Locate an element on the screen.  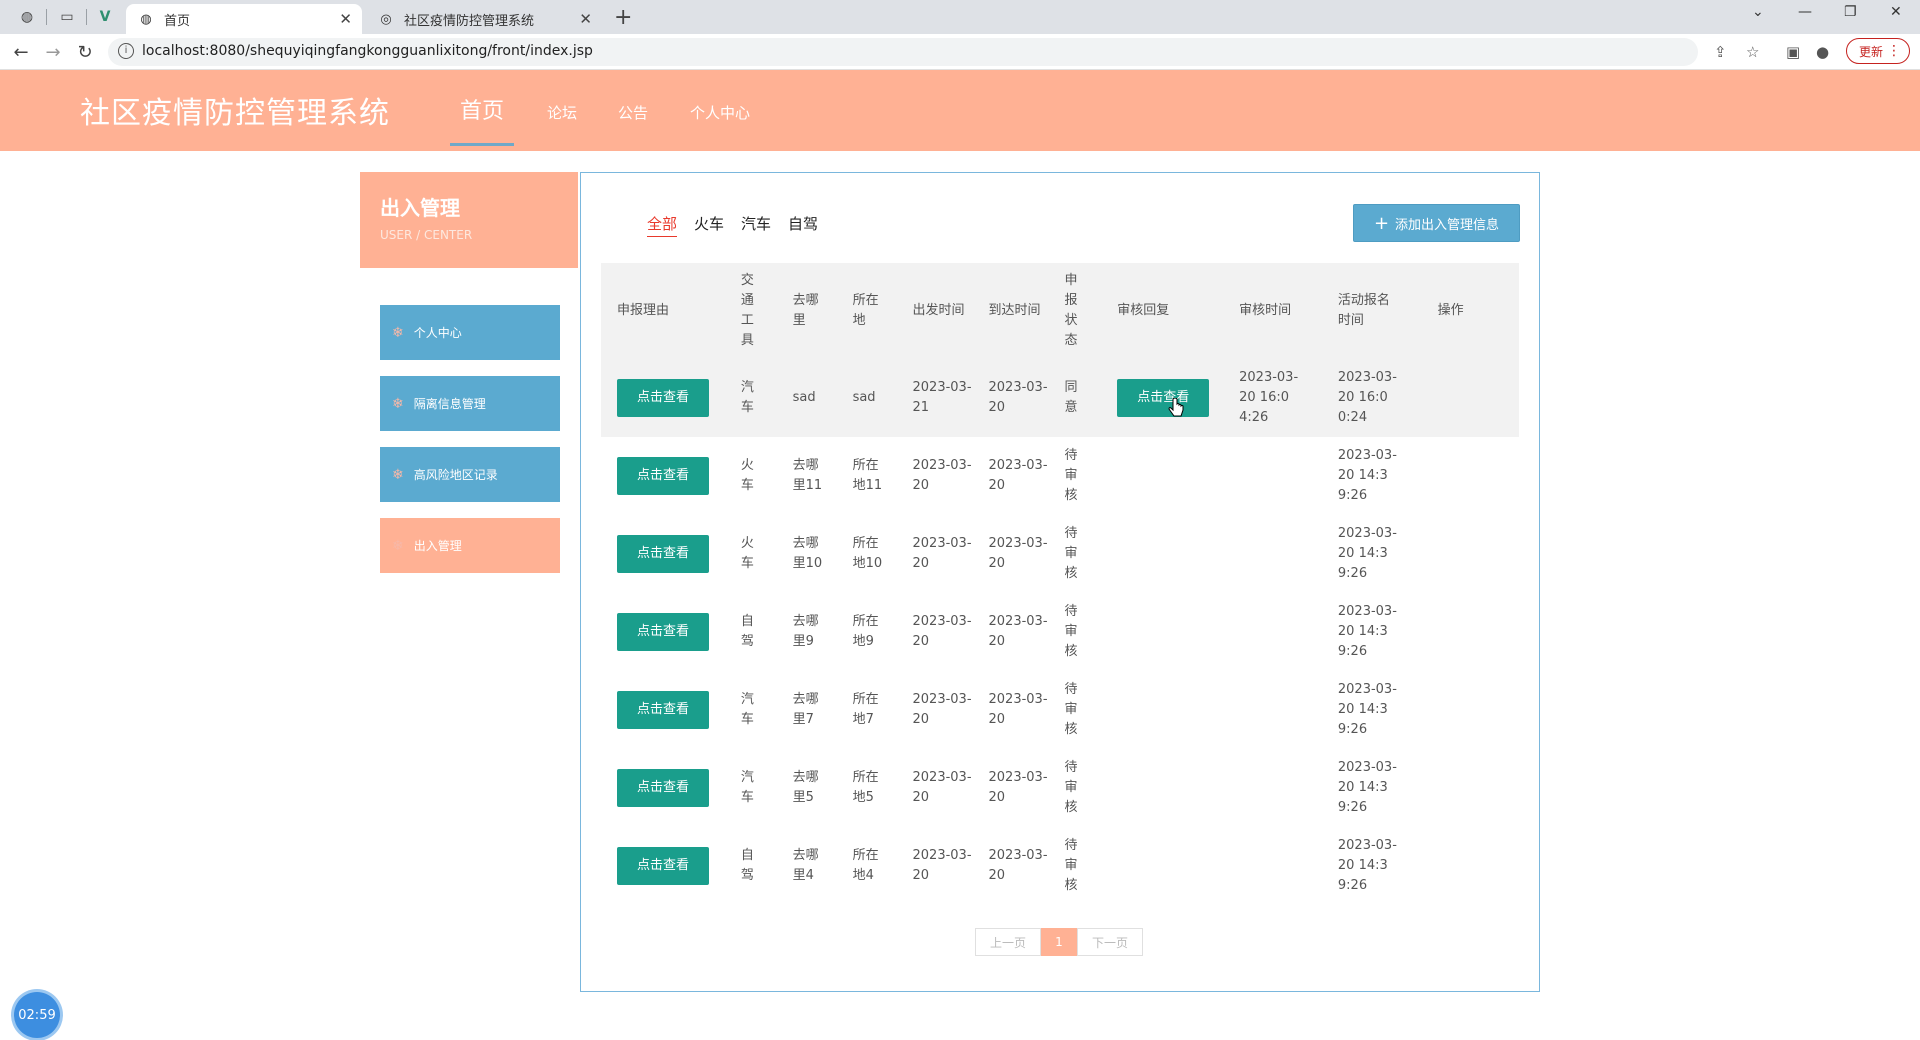
filter-self-drive: 自驾 is located at coordinates (803, 223).